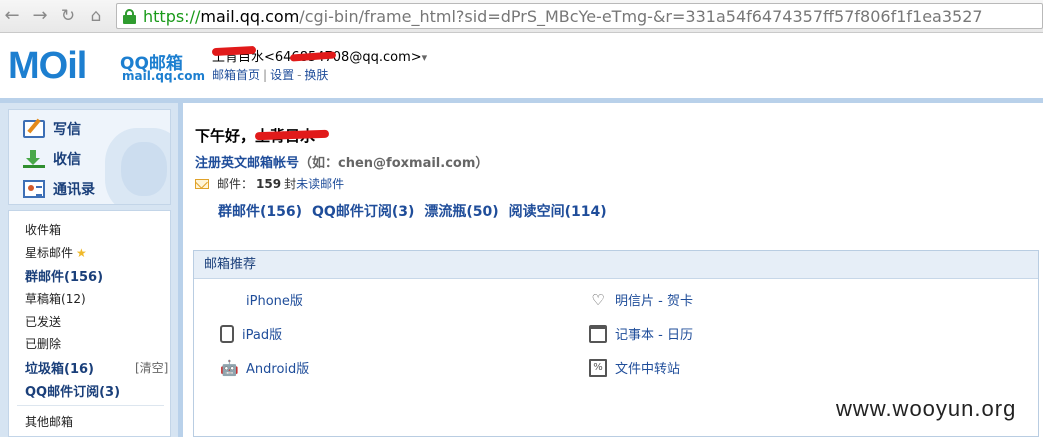 The image size is (1043, 437). What do you see at coordinates (49, 421) in the screenshot?
I see `folder-other-mailboxes: 其他邮箱` at bounding box center [49, 421].